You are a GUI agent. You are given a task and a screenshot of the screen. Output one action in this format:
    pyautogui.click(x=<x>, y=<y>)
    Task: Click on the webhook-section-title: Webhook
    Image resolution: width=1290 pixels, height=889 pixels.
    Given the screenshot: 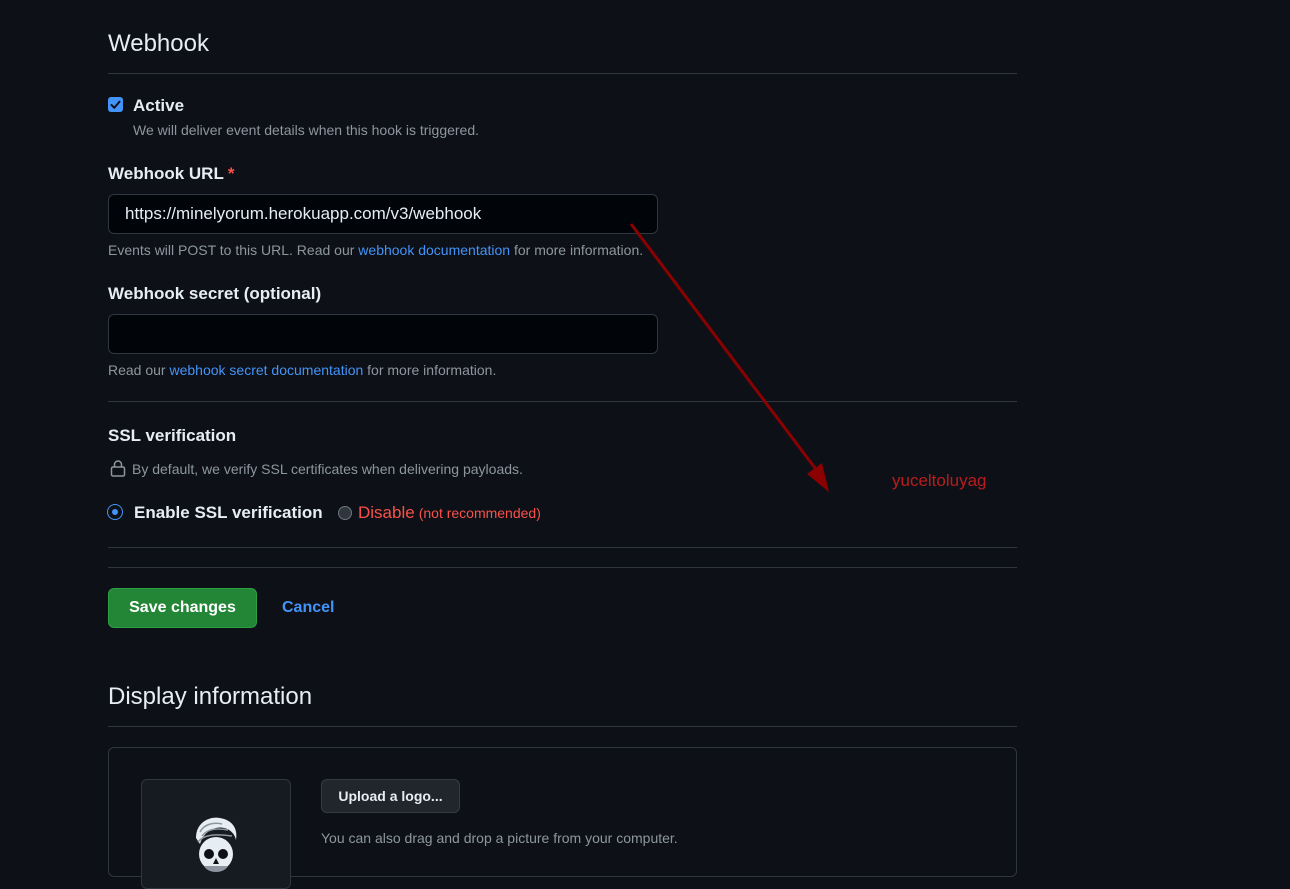 What is the action you would take?
    pyautogui.click(x=158, y=43)
    